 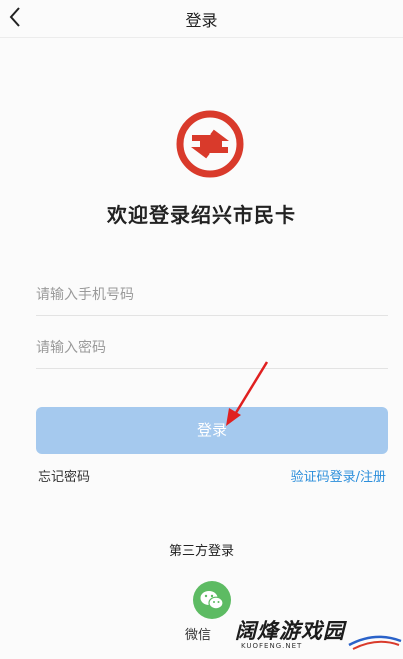 I want to click on watermark: 阔烽游戏园 KUOFENG.NET, so click(x=319, y=637).